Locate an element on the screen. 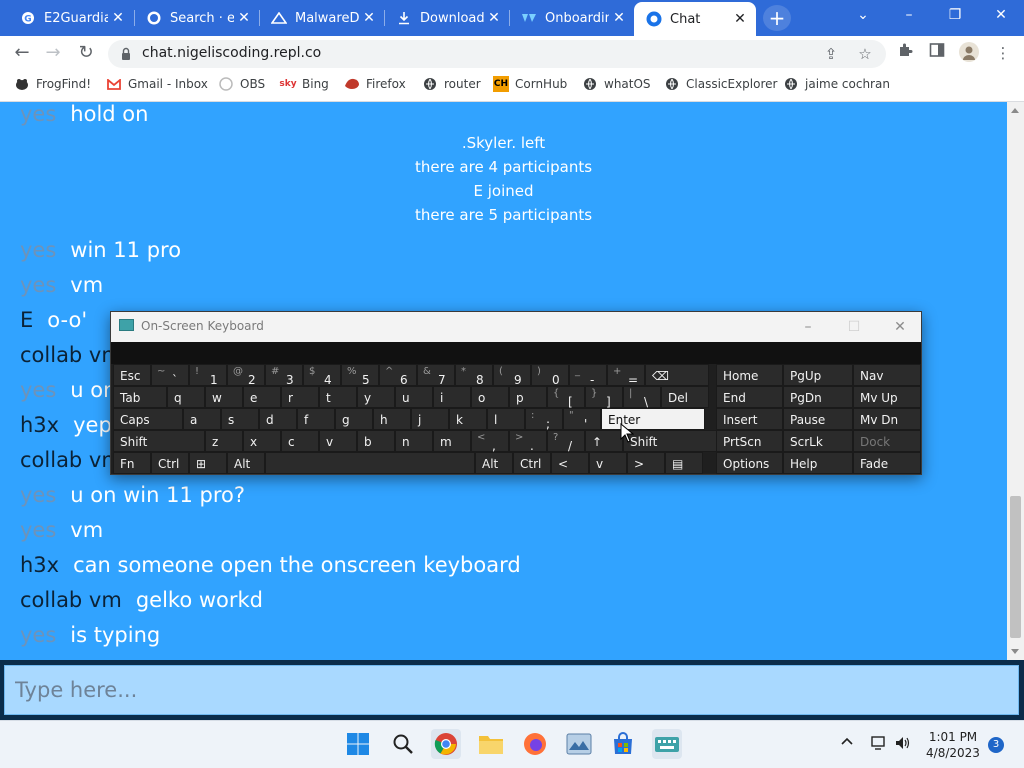  page-scrollbar is located at coordinates (1015, 381).